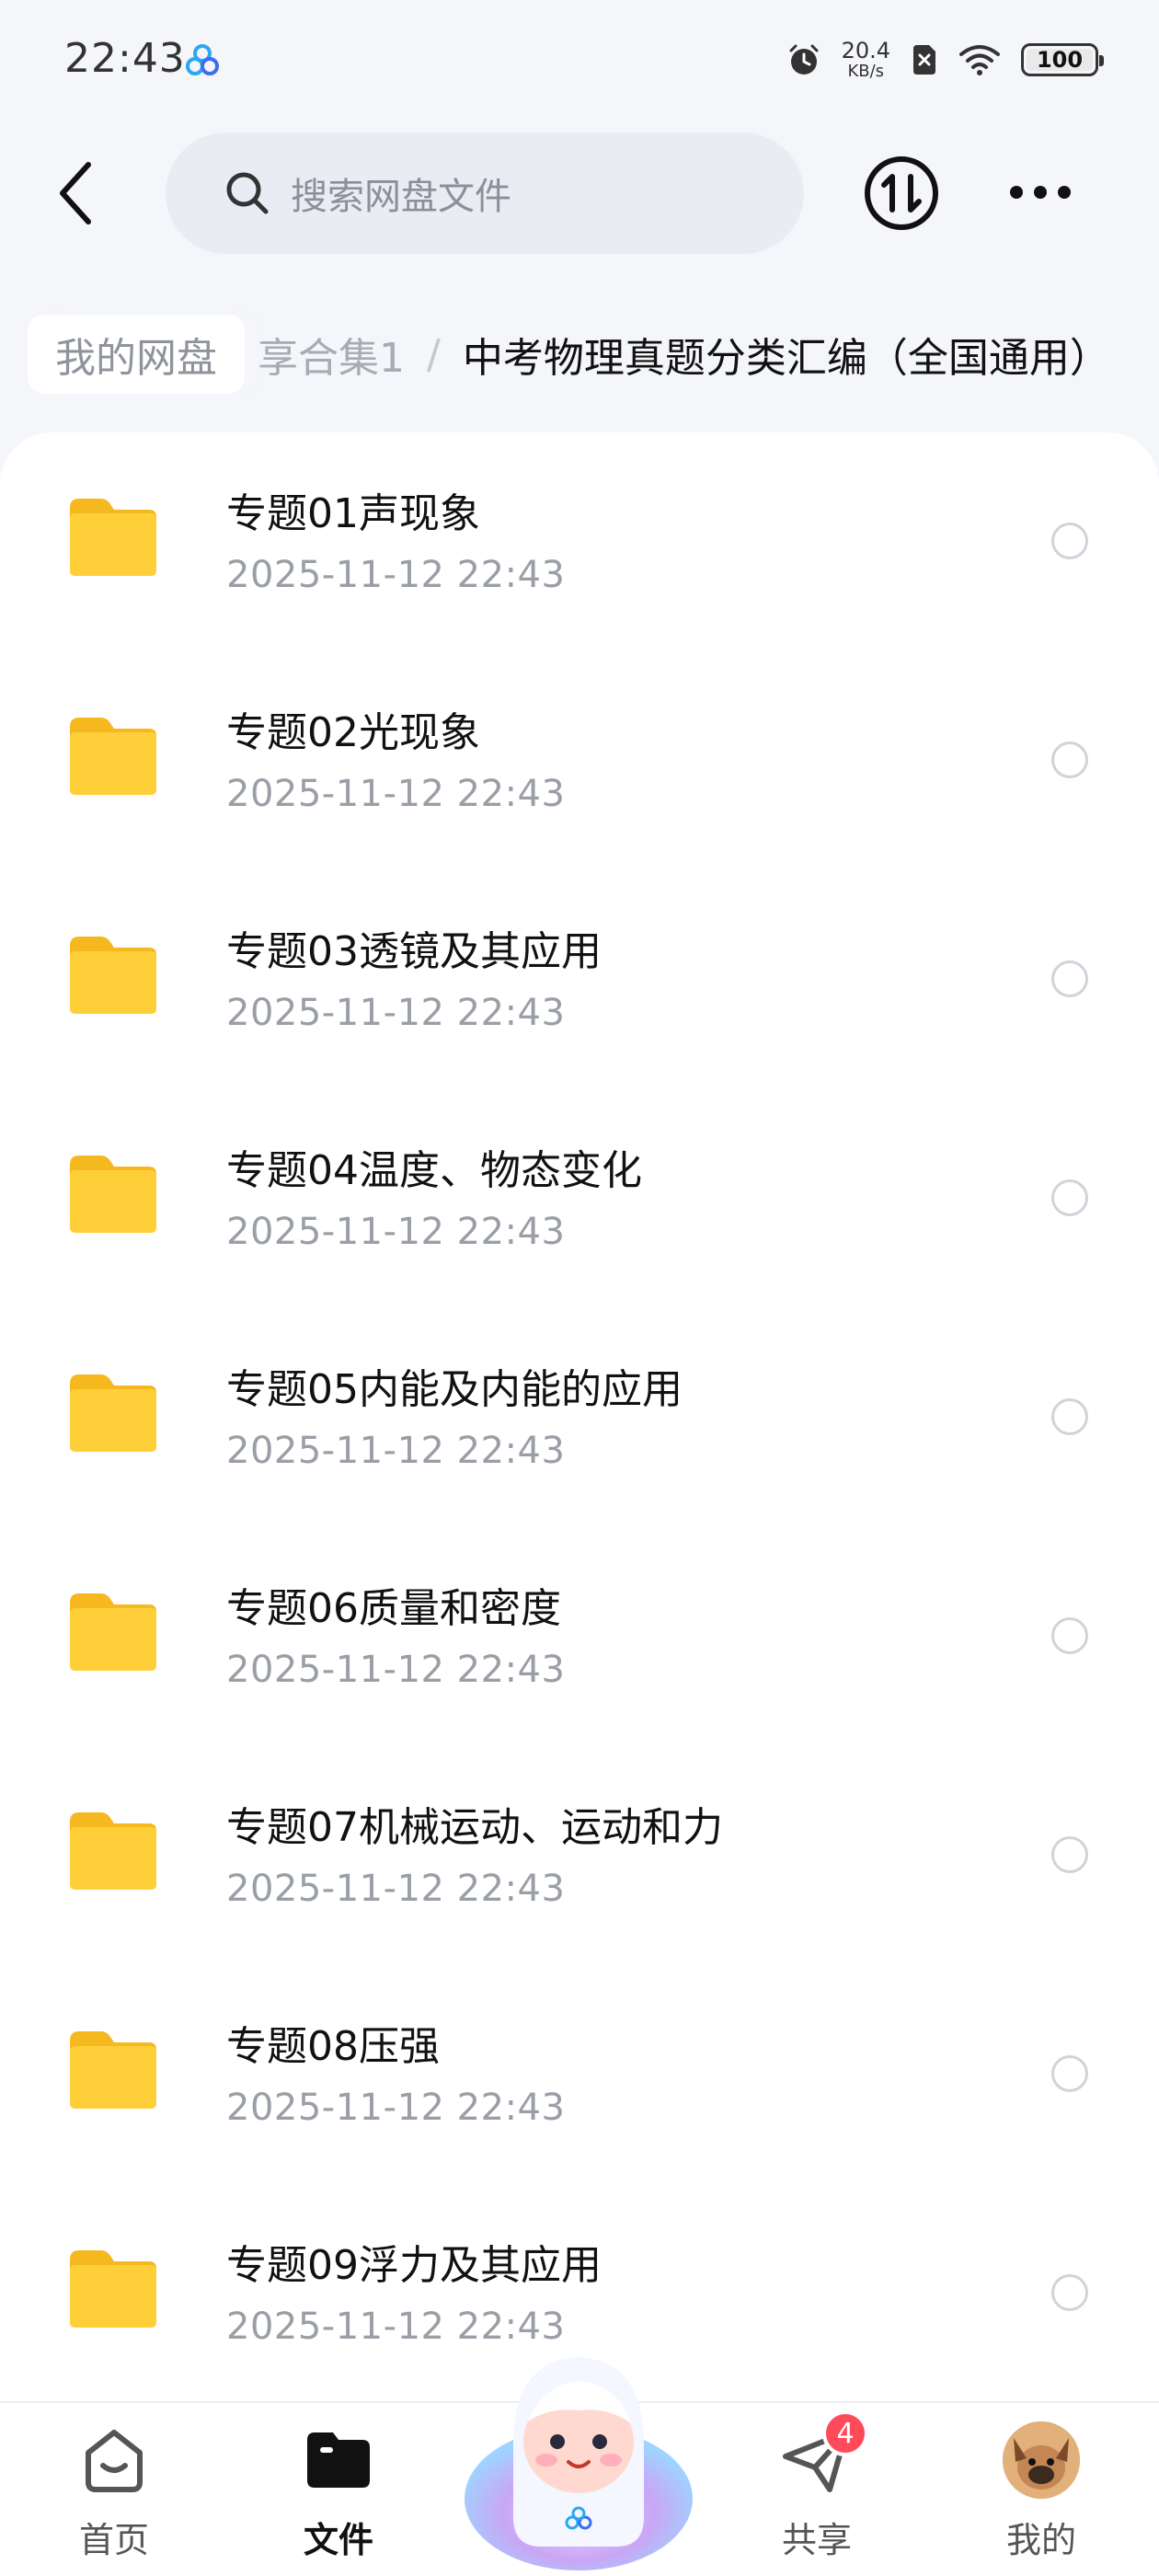 The width and height of the screenshot is (1159, 2576). I want to click on nav-share: 4 共享, so click(816, 2489).